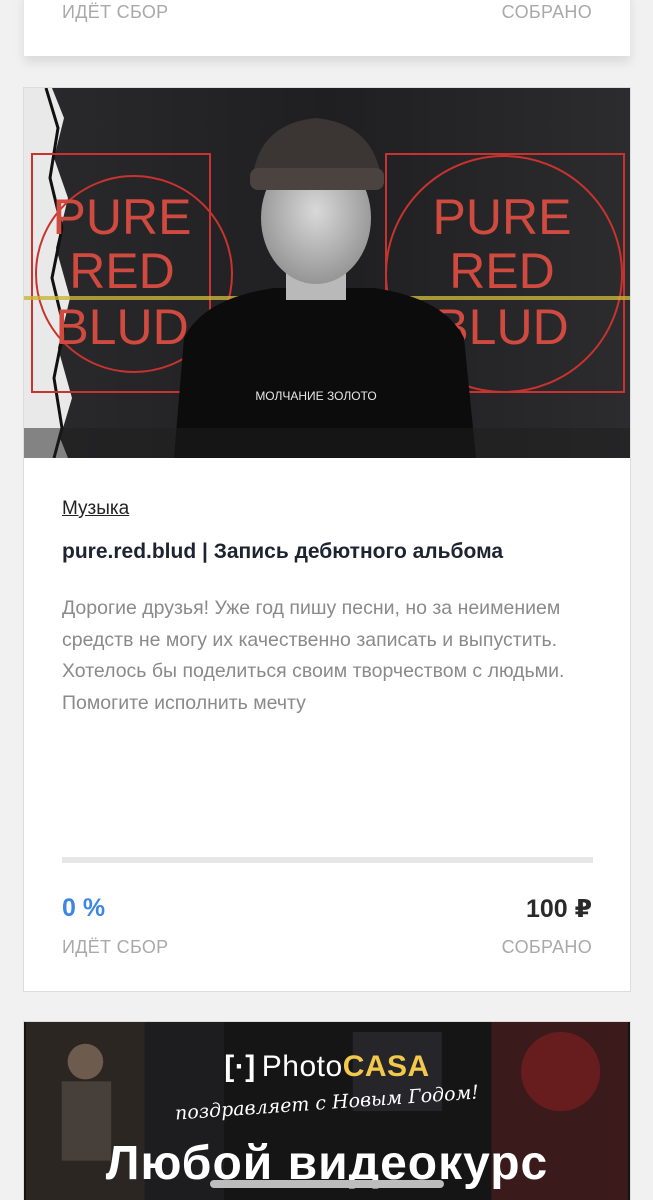  Describe the element at coordinates (121, 327) in the screenshot. I see `left-logo-line-3: BLUD` at that location.